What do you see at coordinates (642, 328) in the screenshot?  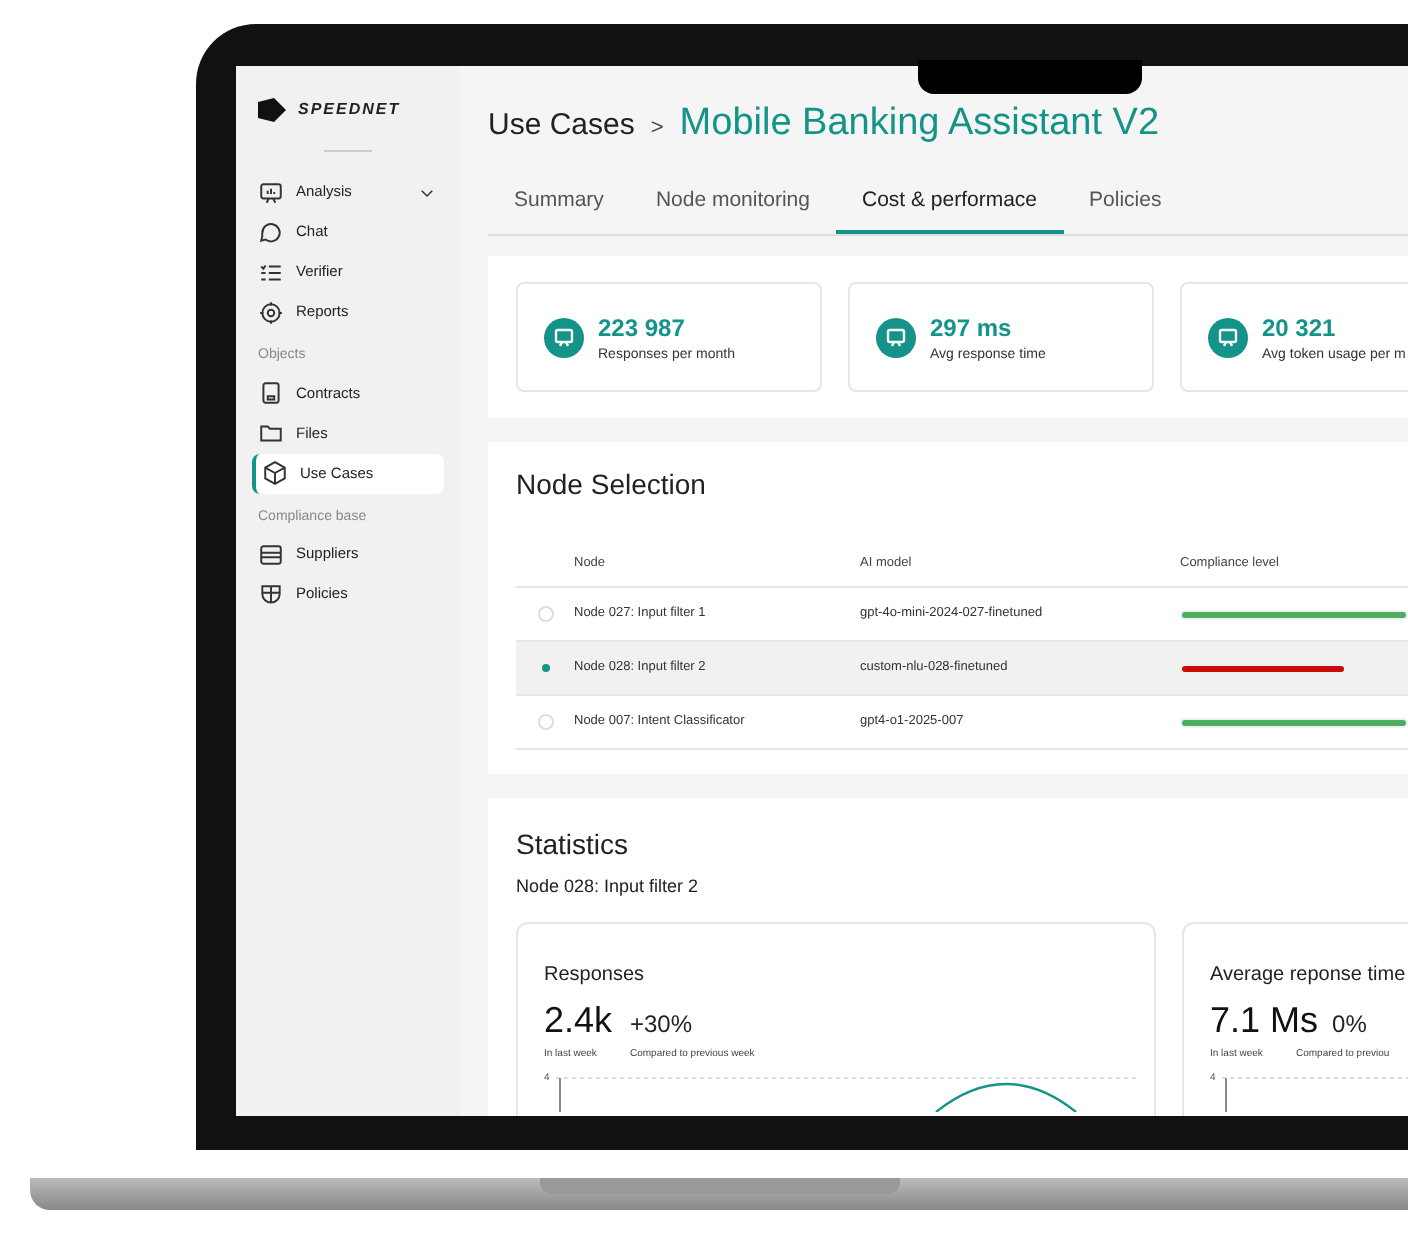 I see `stat-value: 223 987` at bounding box center [642, 328].